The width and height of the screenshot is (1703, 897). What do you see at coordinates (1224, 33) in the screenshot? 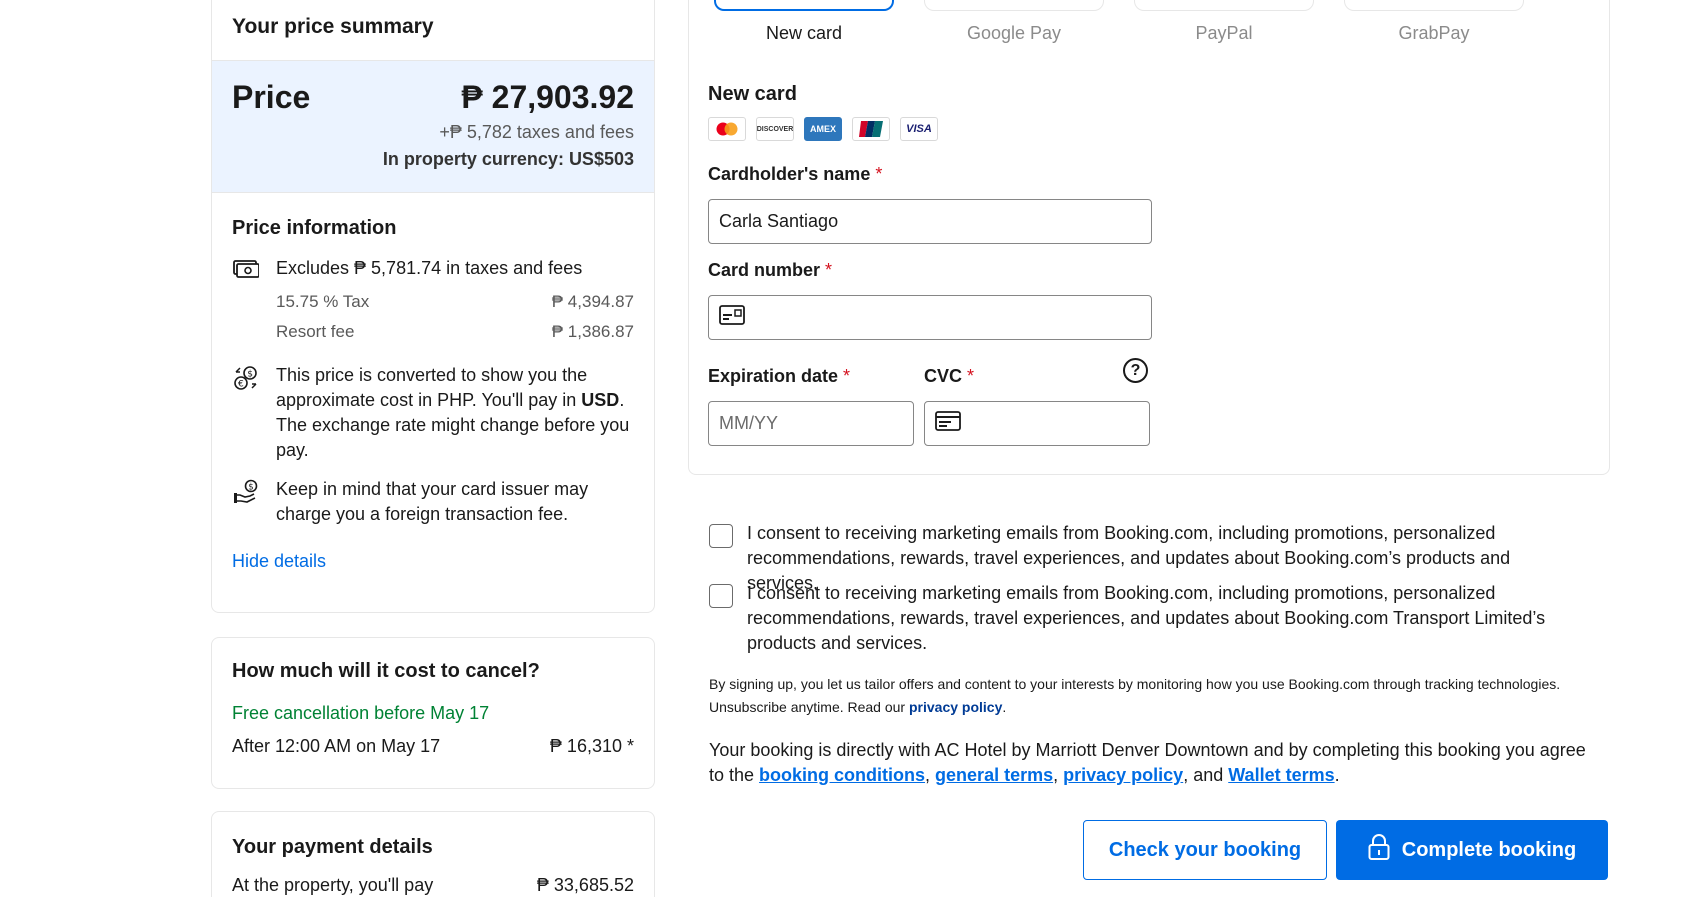
I see `method-label: PayPal` at bounding box center [1224, 33].